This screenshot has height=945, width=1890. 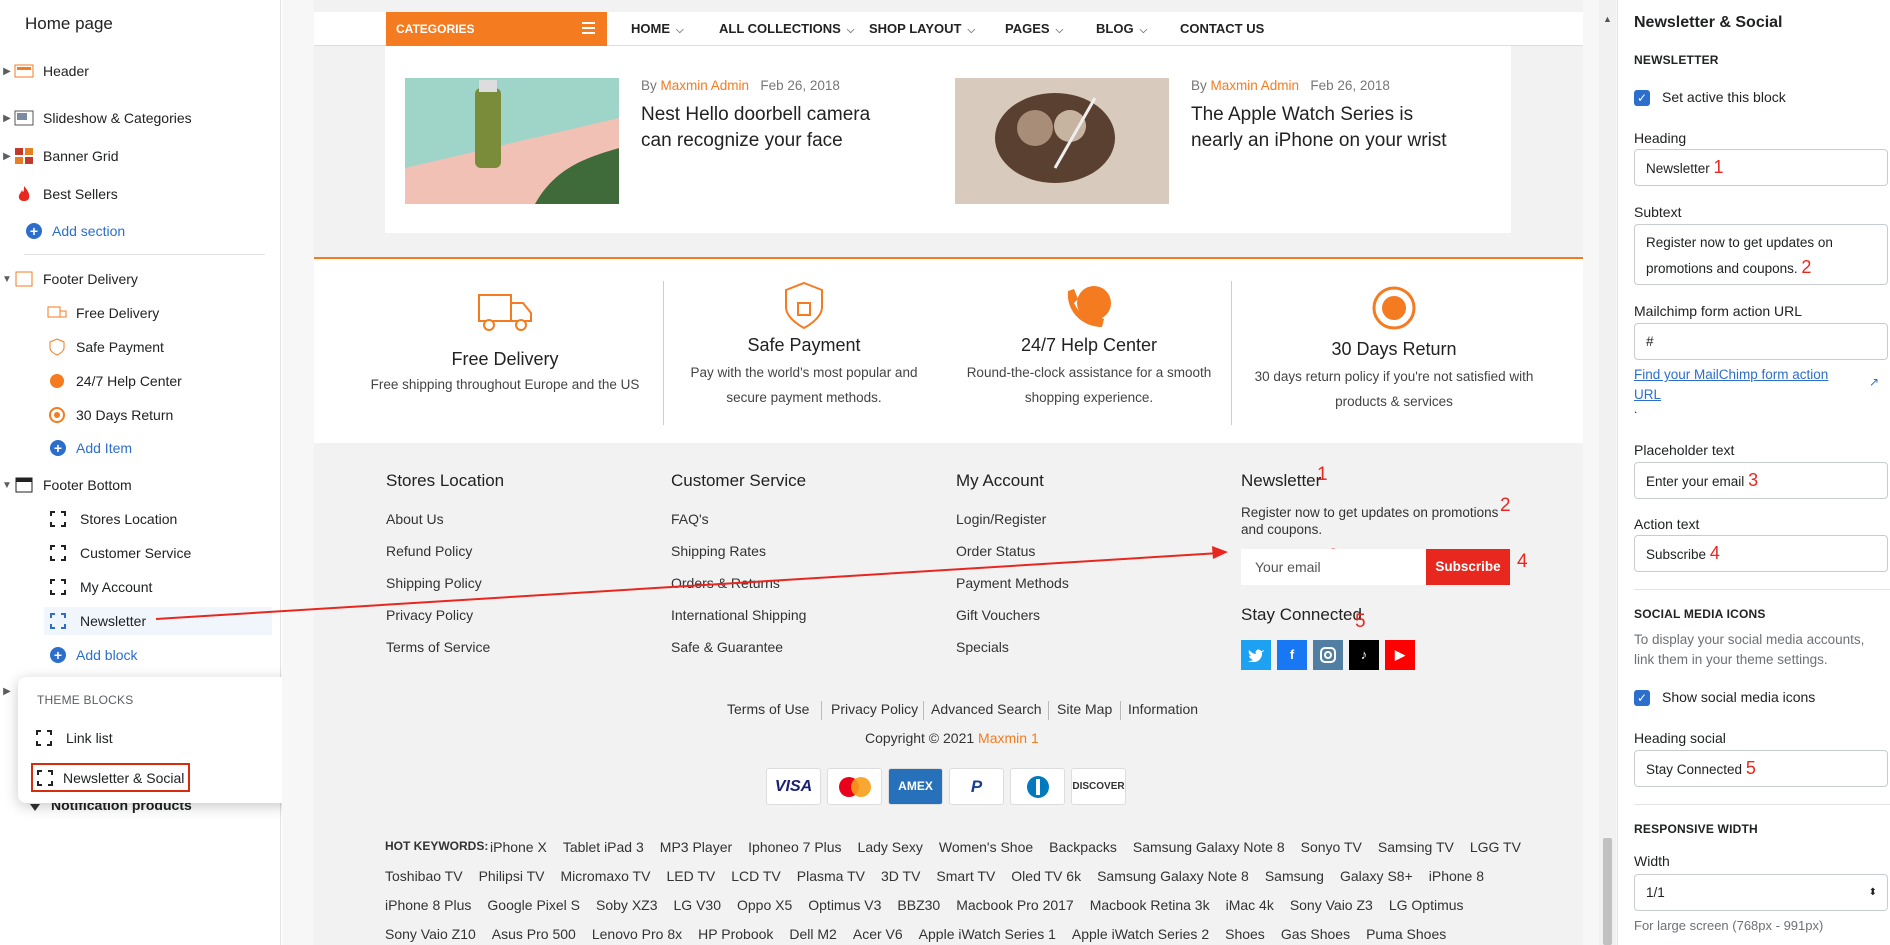 I want to click on nav-shop-layout: SHOP LAYOUT ⌵, so click(x=922, y=29).